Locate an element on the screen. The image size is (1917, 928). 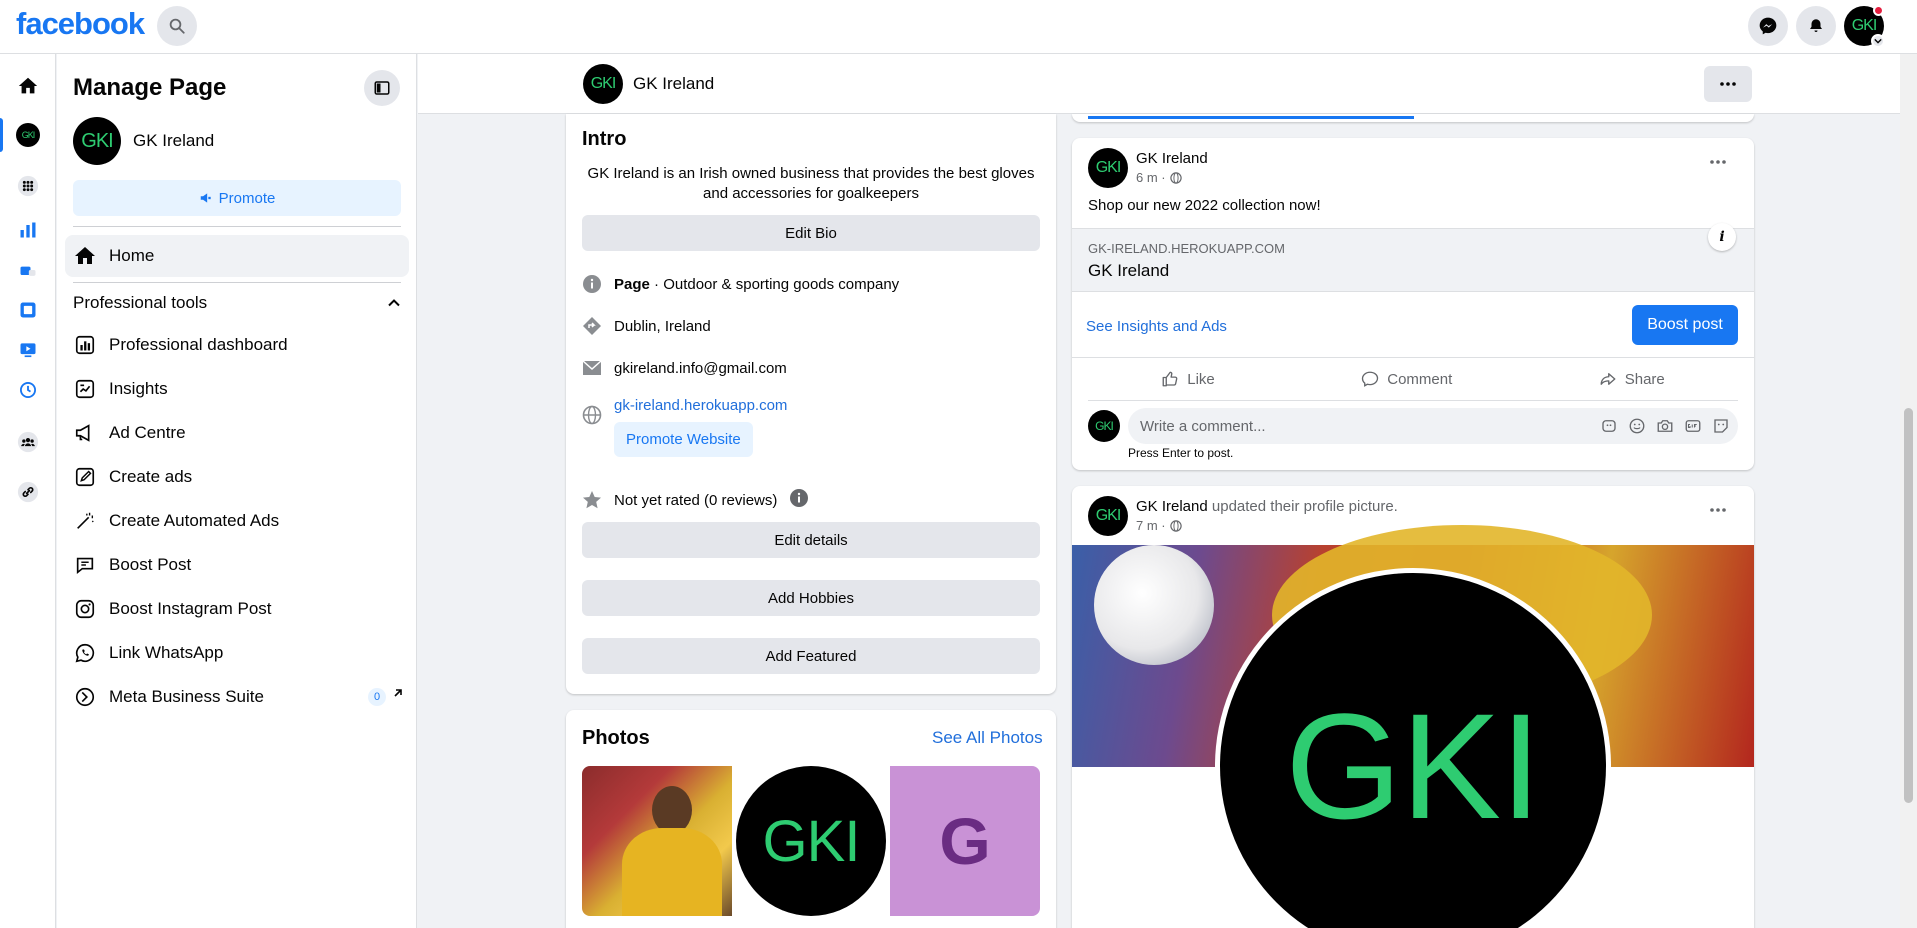
rail-activity is located at coordinates (28, 390).